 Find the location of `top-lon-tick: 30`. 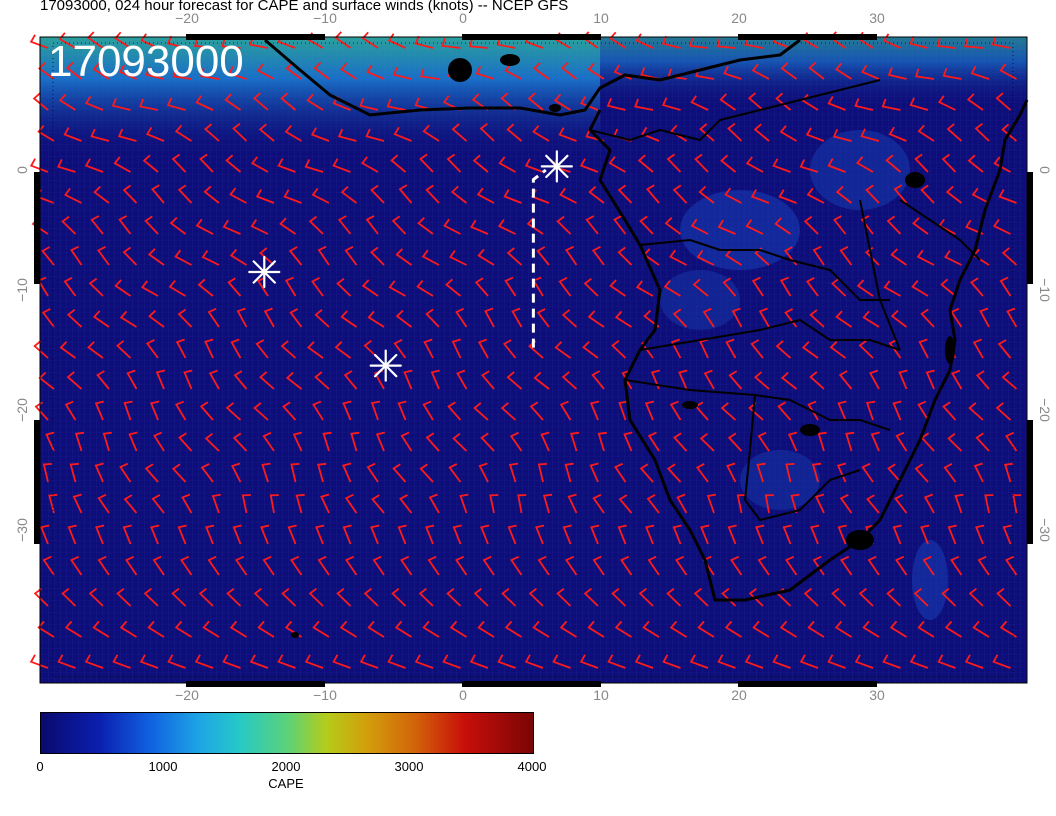

top-lon-tick: 30 is located at coordinates (877, 18).